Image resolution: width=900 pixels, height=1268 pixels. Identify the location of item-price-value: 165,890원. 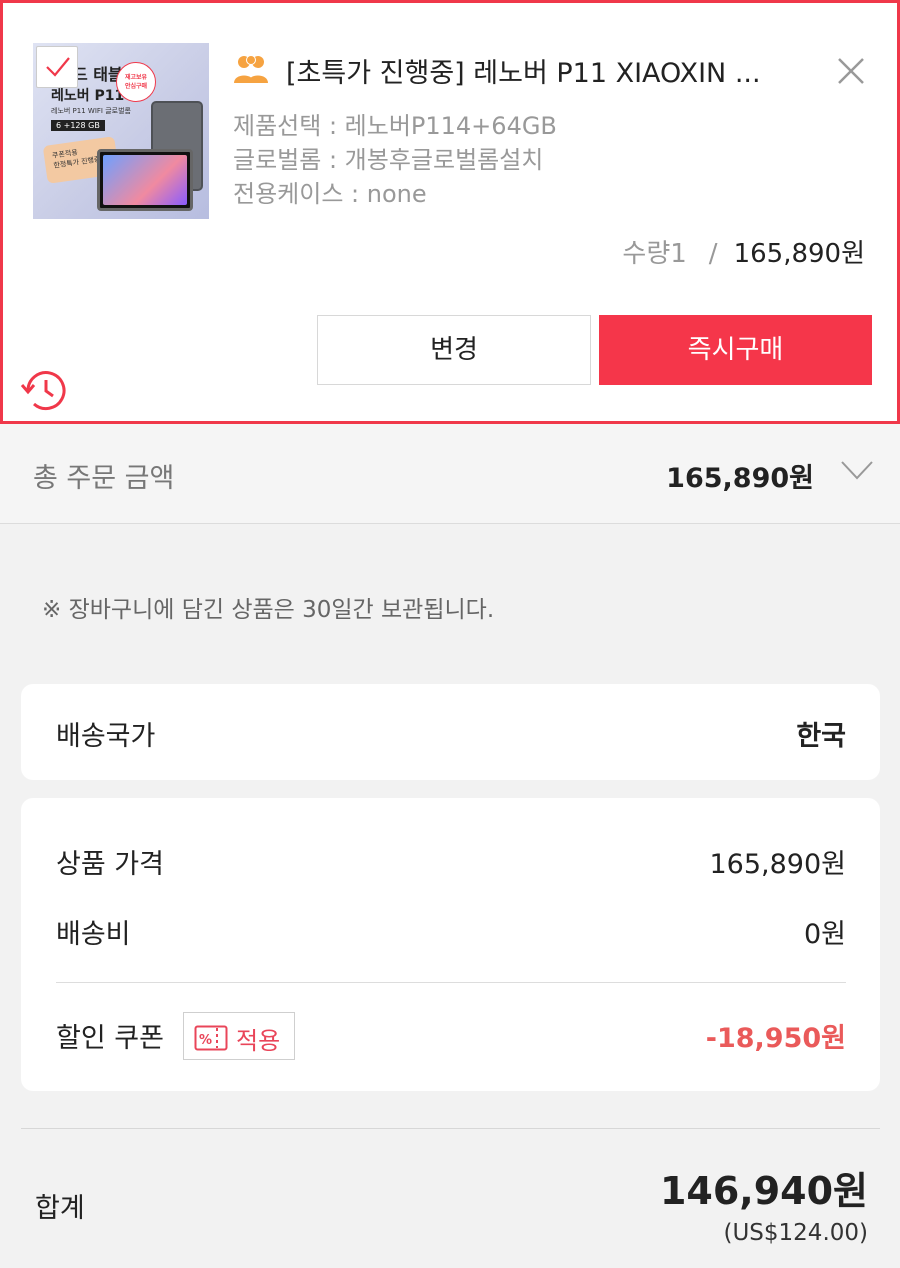
(778, 864).